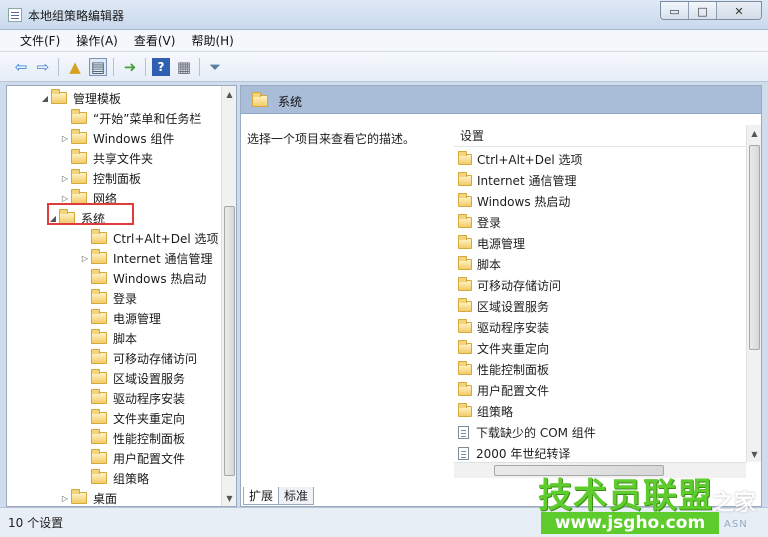  I want to click on tree-item: ▷ 控制面板, so click(100, 178).